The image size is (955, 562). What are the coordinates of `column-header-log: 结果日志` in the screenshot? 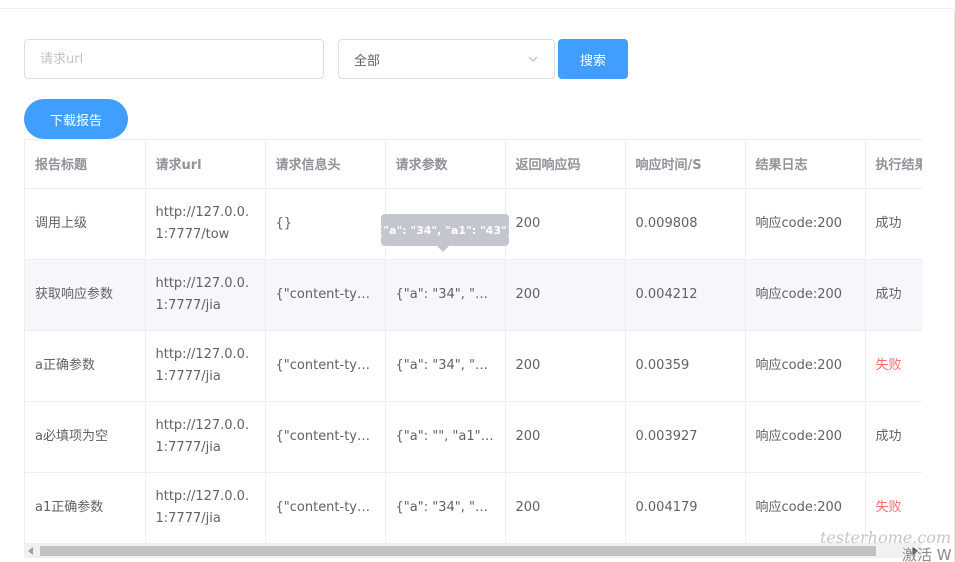 It's located at (805, 164).